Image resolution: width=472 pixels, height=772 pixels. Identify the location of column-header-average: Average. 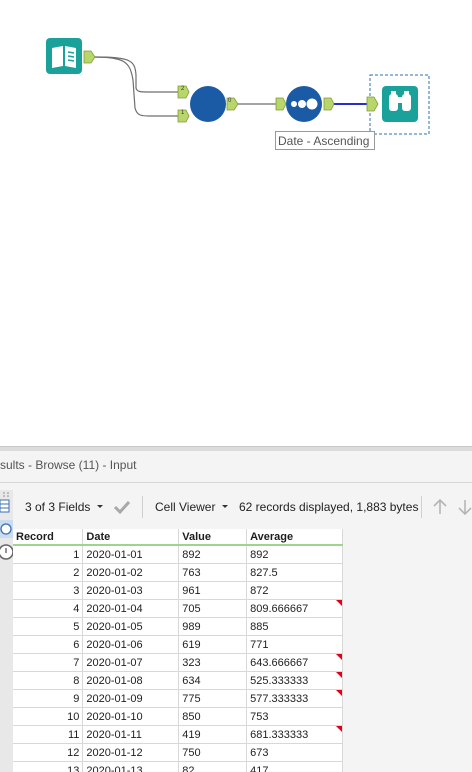
(294, 537).